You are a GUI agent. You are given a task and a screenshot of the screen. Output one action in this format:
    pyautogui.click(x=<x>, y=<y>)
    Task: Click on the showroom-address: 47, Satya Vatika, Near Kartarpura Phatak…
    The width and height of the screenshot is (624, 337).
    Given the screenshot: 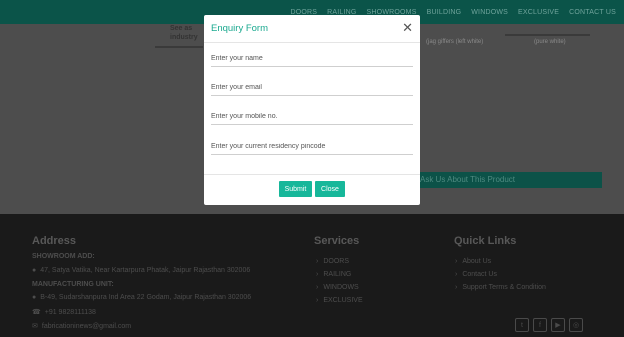 What is the action you would take?
    pyautogui.click(x=145, y=270)
    